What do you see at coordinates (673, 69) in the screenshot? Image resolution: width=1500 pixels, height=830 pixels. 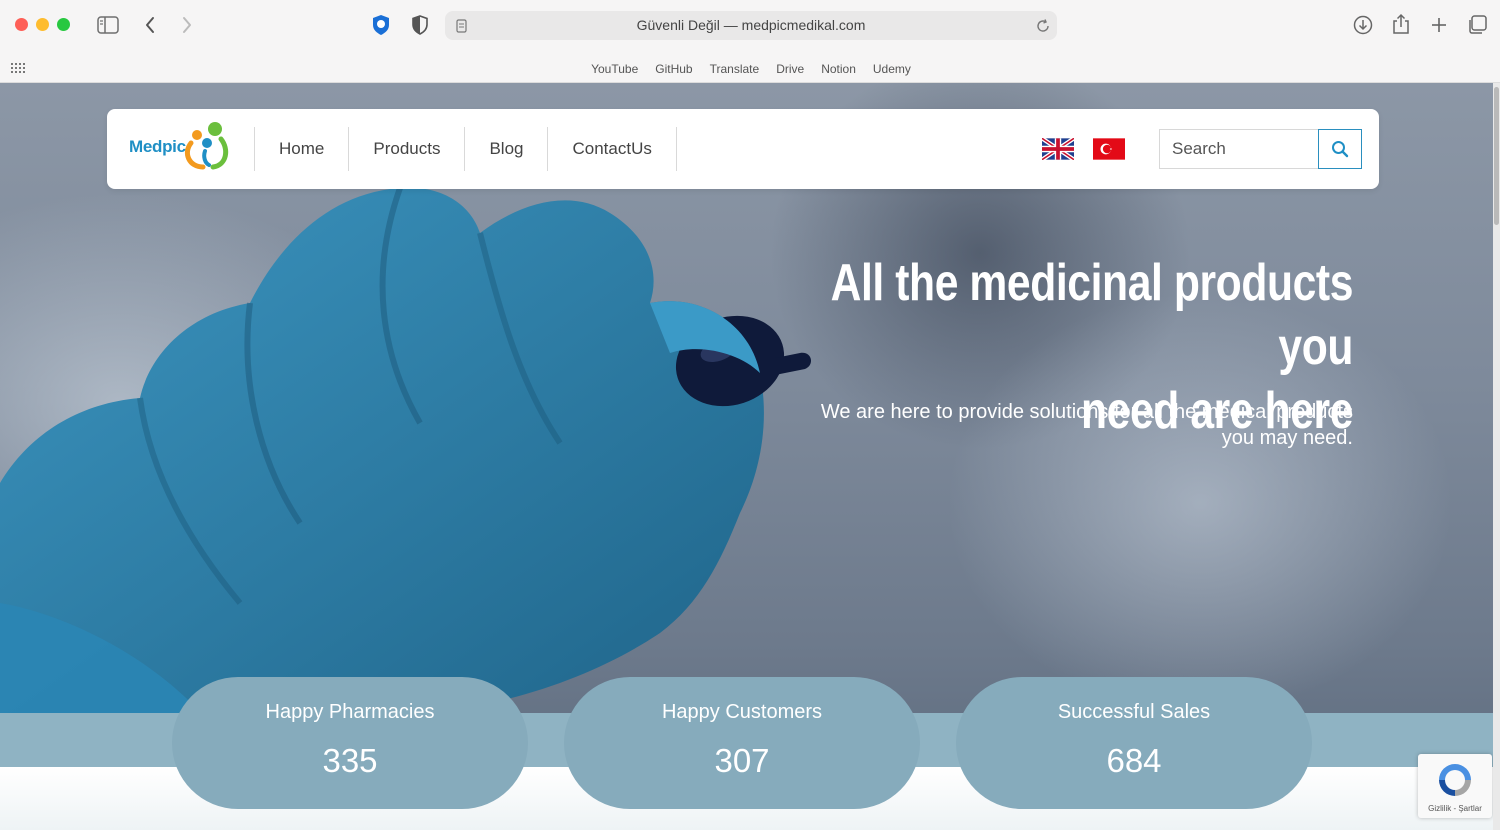 I see `favorite-github: GitHub` at bounding box center [673, 69].